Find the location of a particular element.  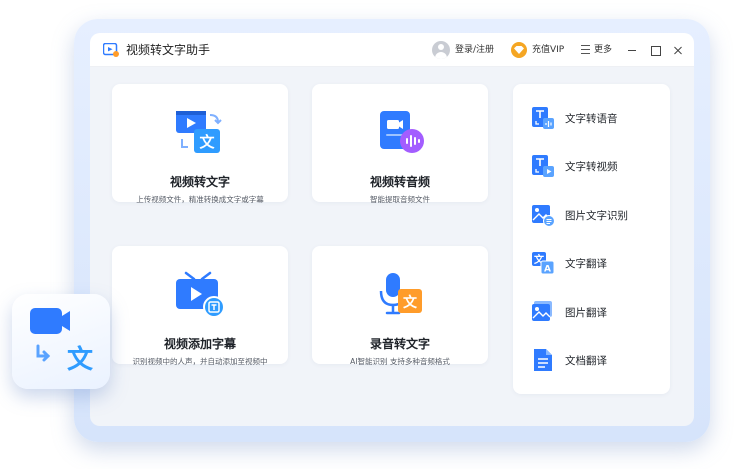

minimize-button is located at coordinates (632, 50).